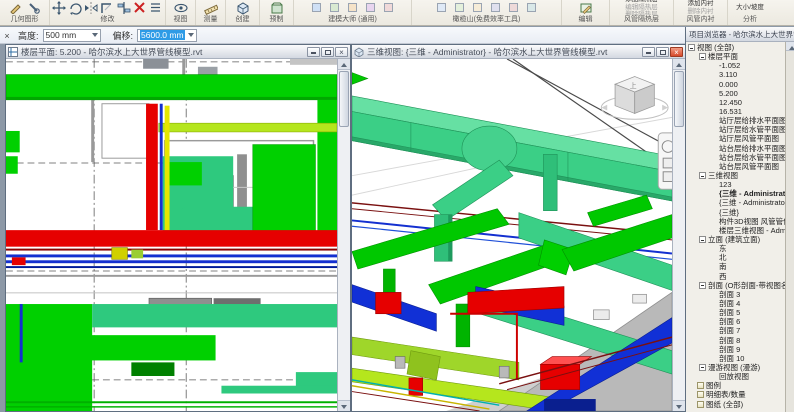  What do you see at coordinates (735, 148) in the screenshot?
I see `tree-item: 站台层给排水平面图` at bounding box center [735, 148].